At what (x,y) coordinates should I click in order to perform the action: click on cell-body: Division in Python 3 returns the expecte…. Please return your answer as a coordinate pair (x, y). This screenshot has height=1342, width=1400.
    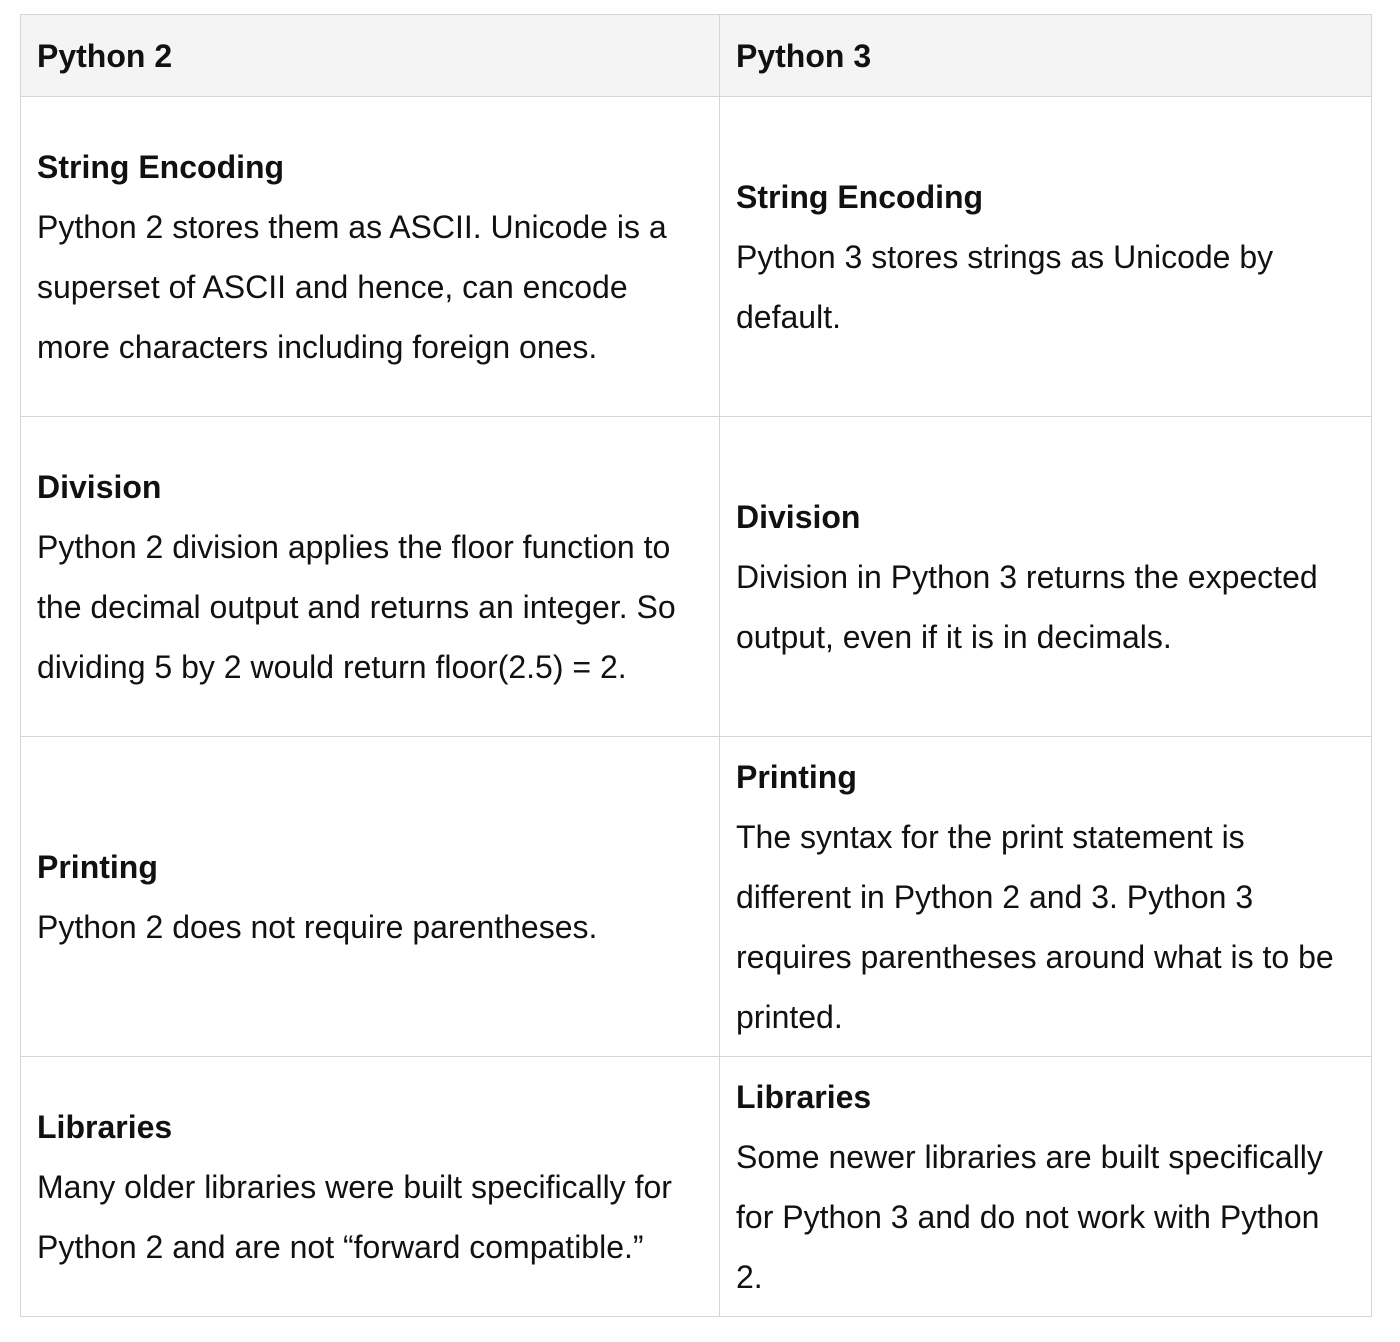
    Looking at the image, I should click on (1027, 606).